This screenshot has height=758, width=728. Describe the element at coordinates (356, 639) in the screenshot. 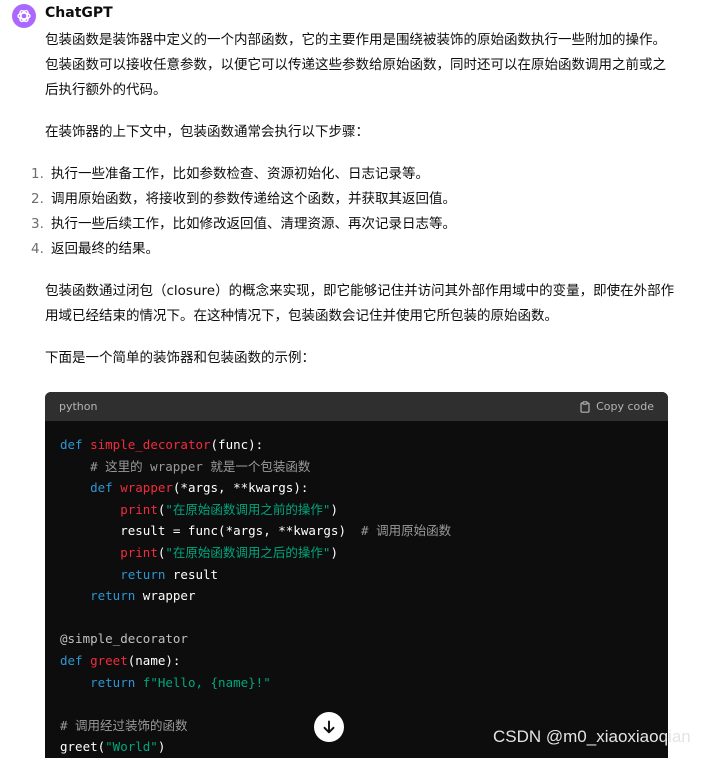

I see `code-line: @simple_decorator` at that location.